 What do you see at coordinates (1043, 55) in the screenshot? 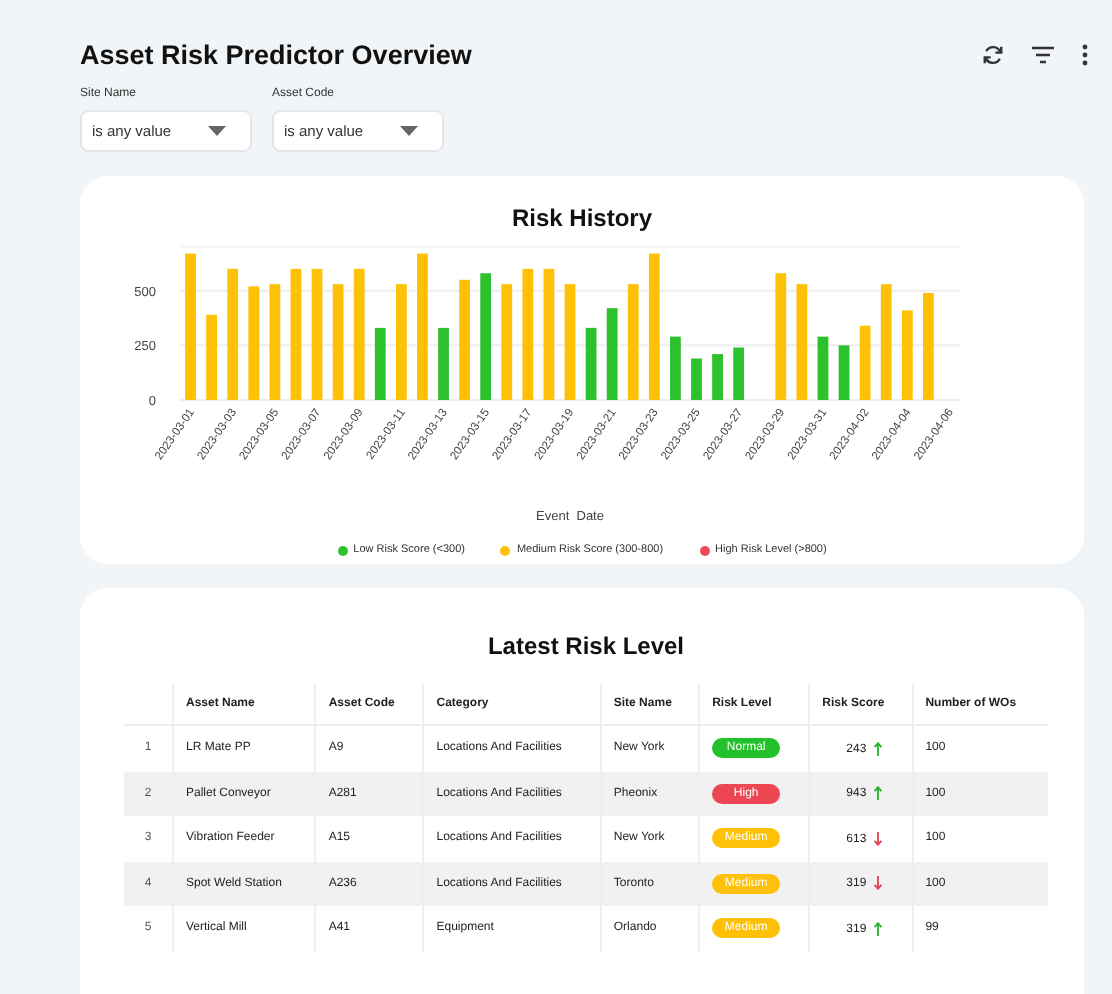
I see `filter-icon` at bounding box center [1043, 55].